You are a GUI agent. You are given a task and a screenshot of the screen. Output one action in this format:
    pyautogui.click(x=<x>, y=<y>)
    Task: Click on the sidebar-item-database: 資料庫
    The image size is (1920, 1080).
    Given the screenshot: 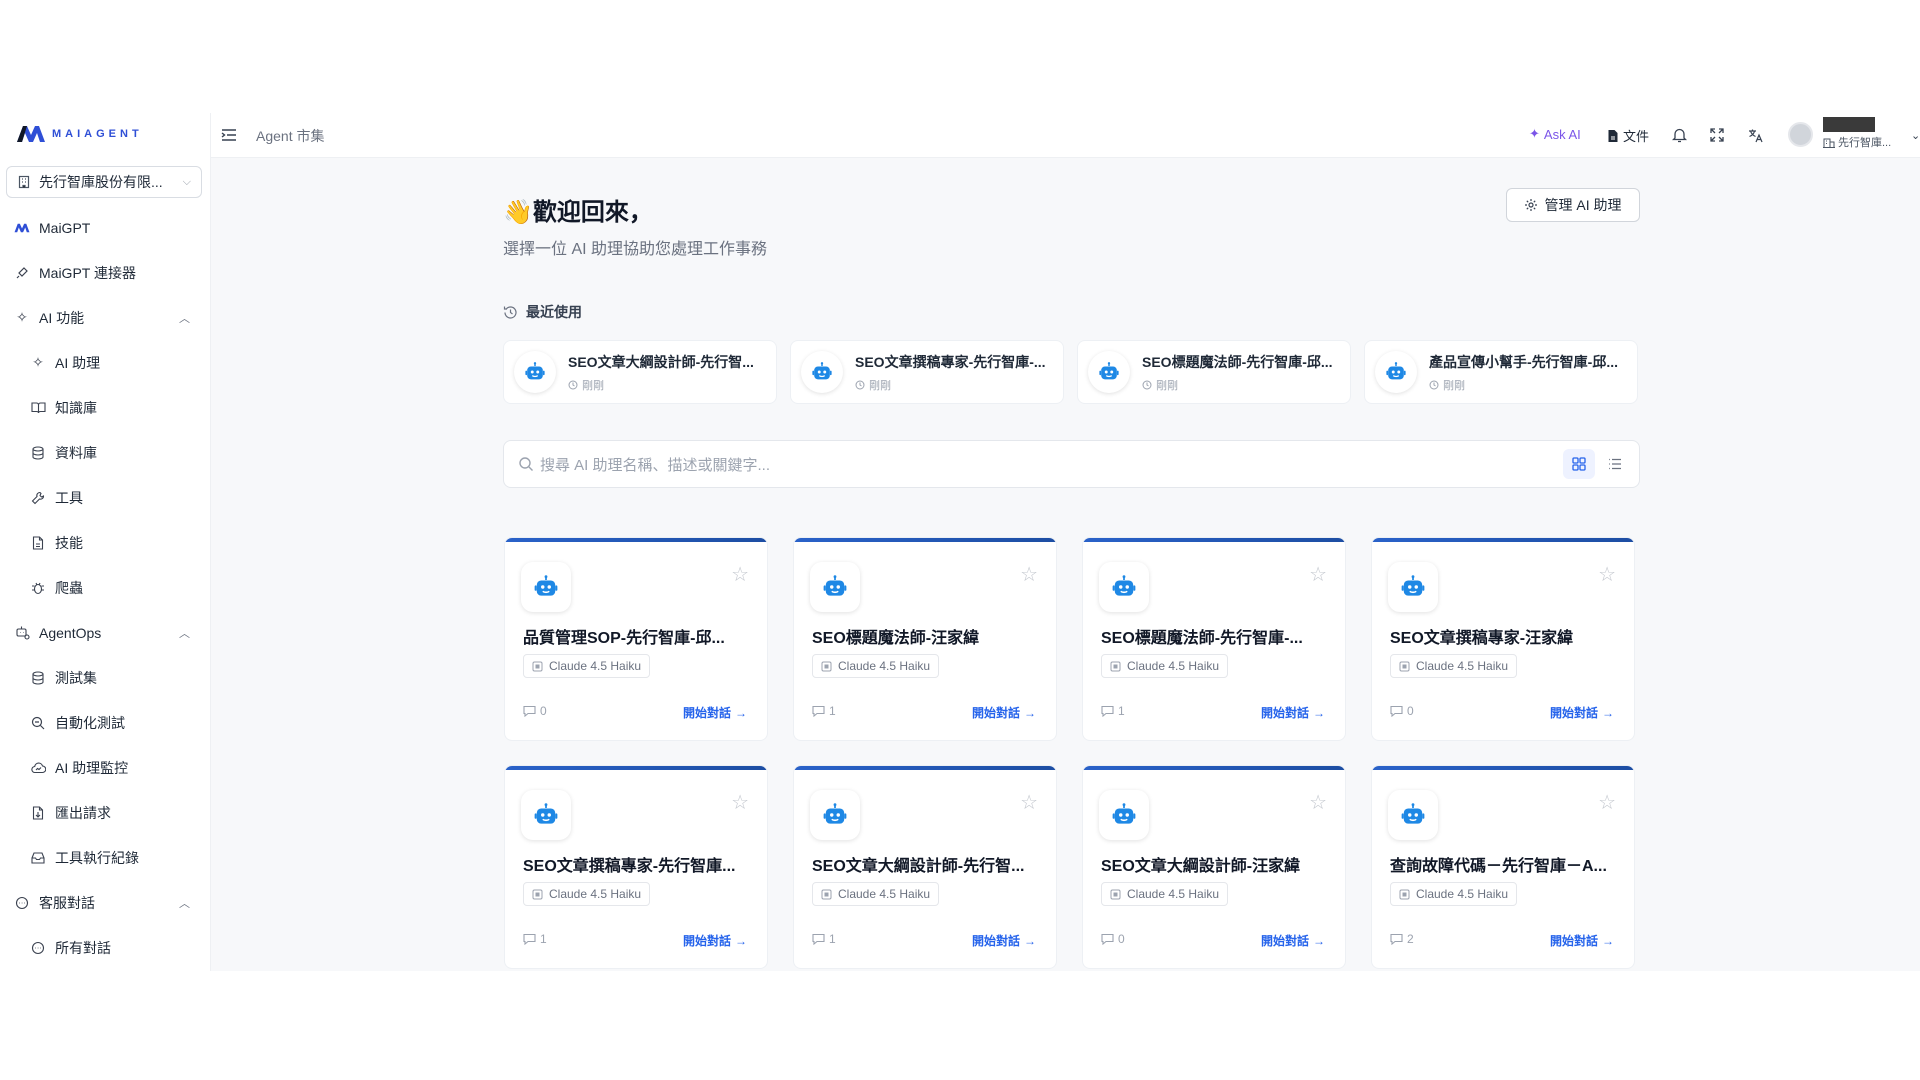 What is the action you would take?
    pyautogui.click(x=105, y=452)
    